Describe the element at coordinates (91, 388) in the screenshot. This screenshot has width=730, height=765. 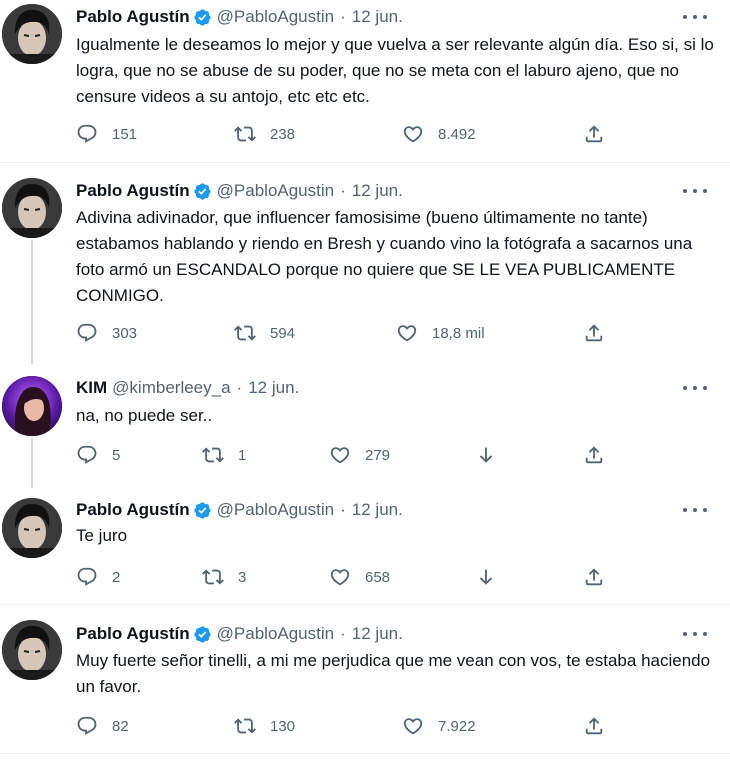
I see `author-name: KIM` at that location.